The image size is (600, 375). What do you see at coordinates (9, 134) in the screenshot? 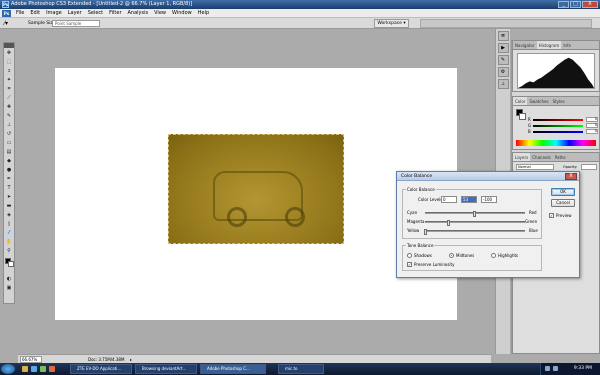
I see `history-brush-tool-icon: ↺` at bounding box center [9, 134].